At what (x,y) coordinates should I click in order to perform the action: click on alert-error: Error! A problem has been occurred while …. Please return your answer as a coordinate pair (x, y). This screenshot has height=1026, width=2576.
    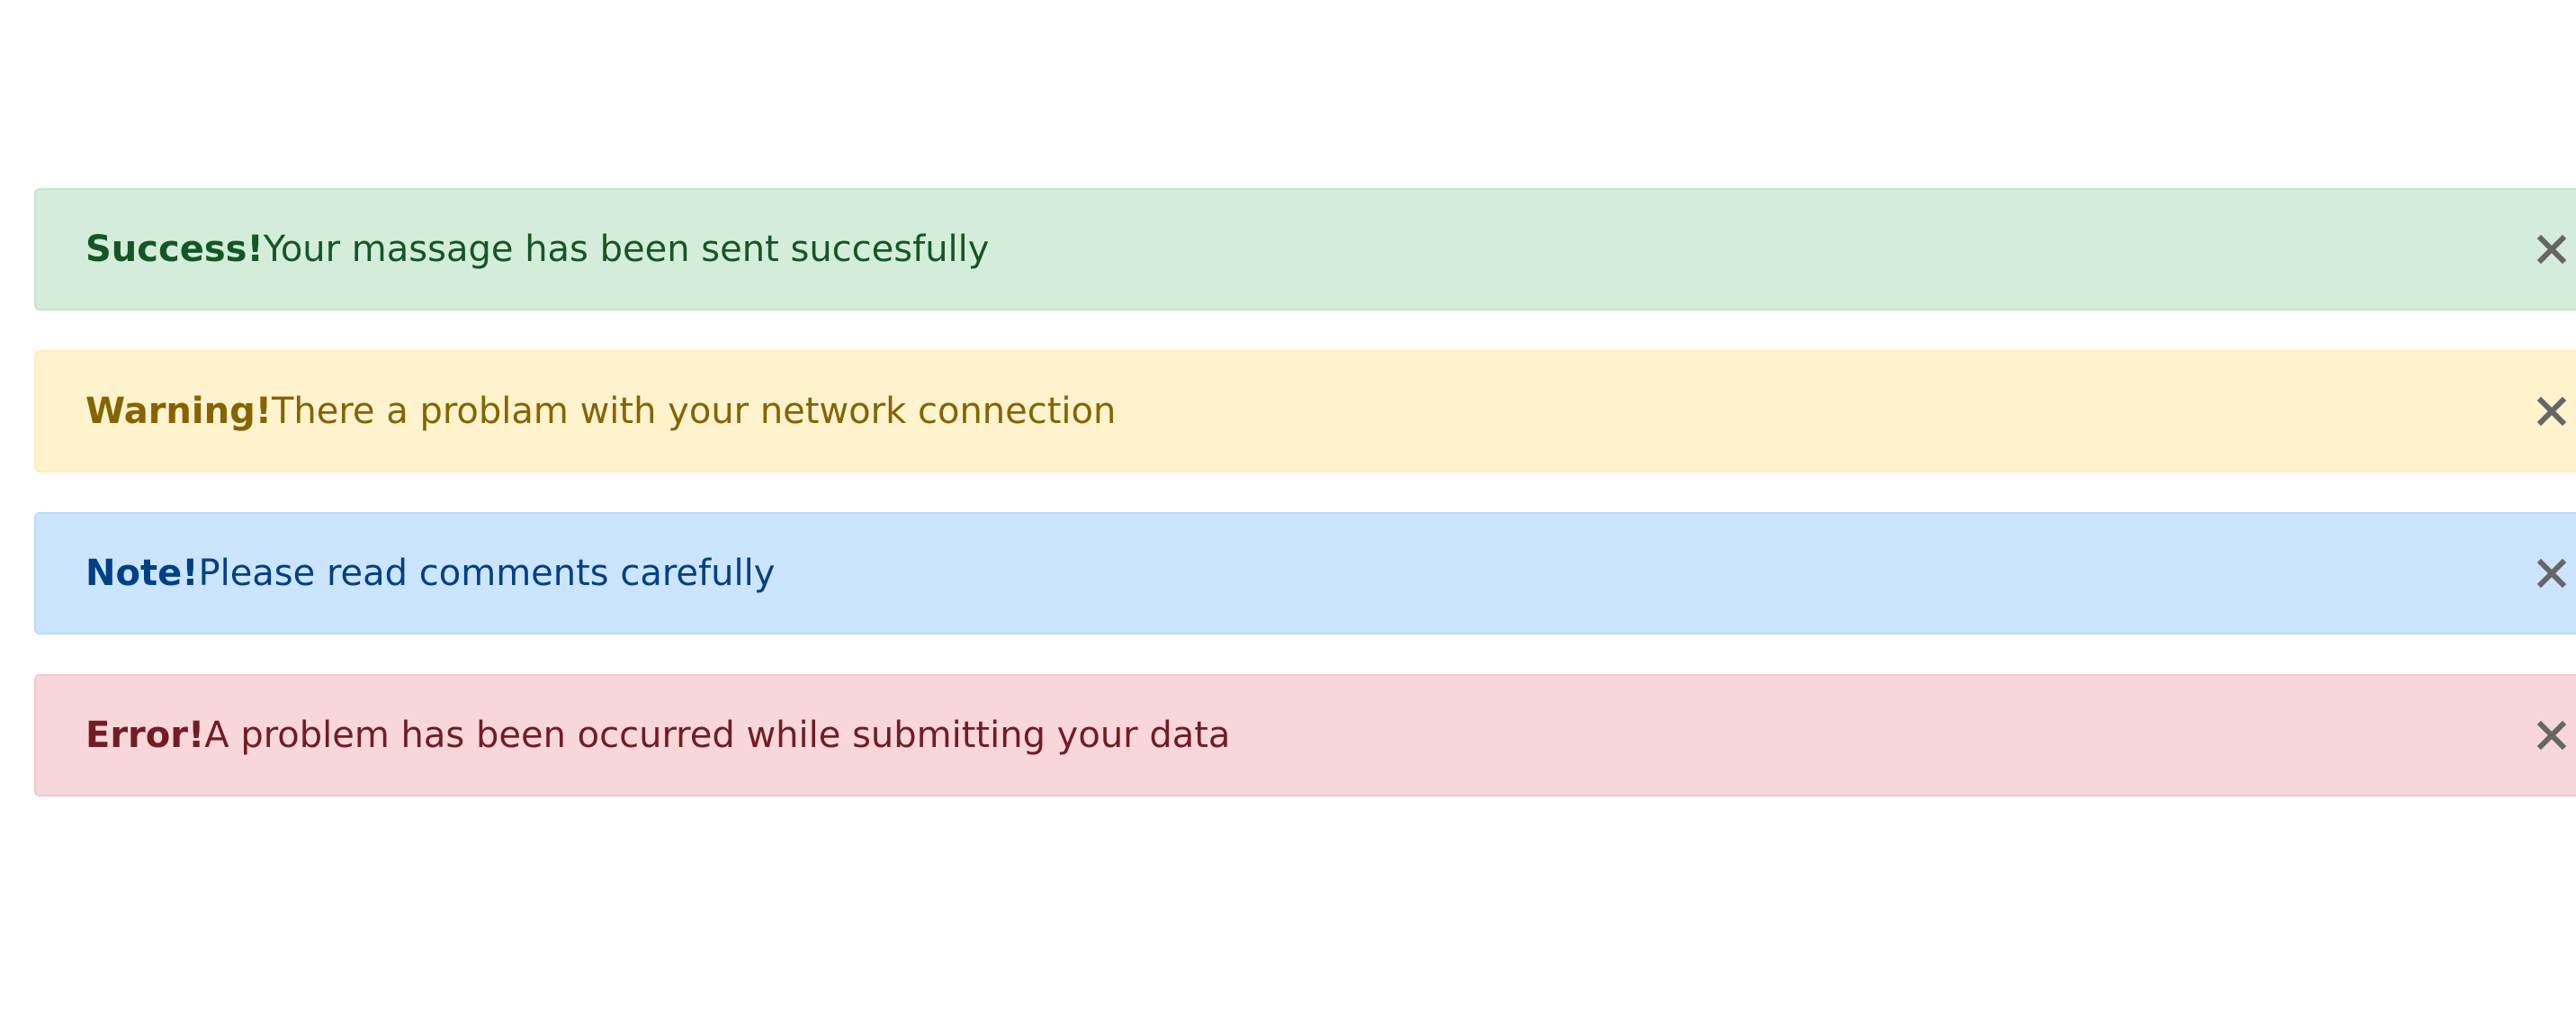
    Looking at the image, I should click on (1305, 735).